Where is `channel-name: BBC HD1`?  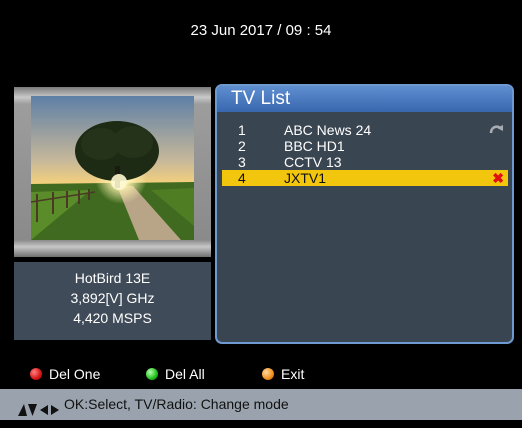
channel-name: BBC HD1 is located at coordinates (314, 146).